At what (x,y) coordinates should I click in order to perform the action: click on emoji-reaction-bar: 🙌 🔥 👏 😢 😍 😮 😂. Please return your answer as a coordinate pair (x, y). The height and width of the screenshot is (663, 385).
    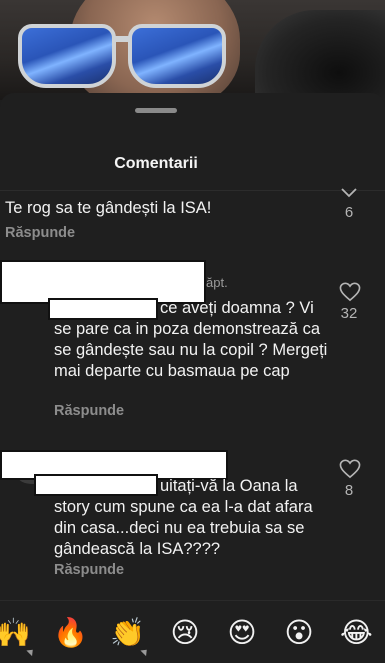
    Looking at the image, I should click on (192, 631).